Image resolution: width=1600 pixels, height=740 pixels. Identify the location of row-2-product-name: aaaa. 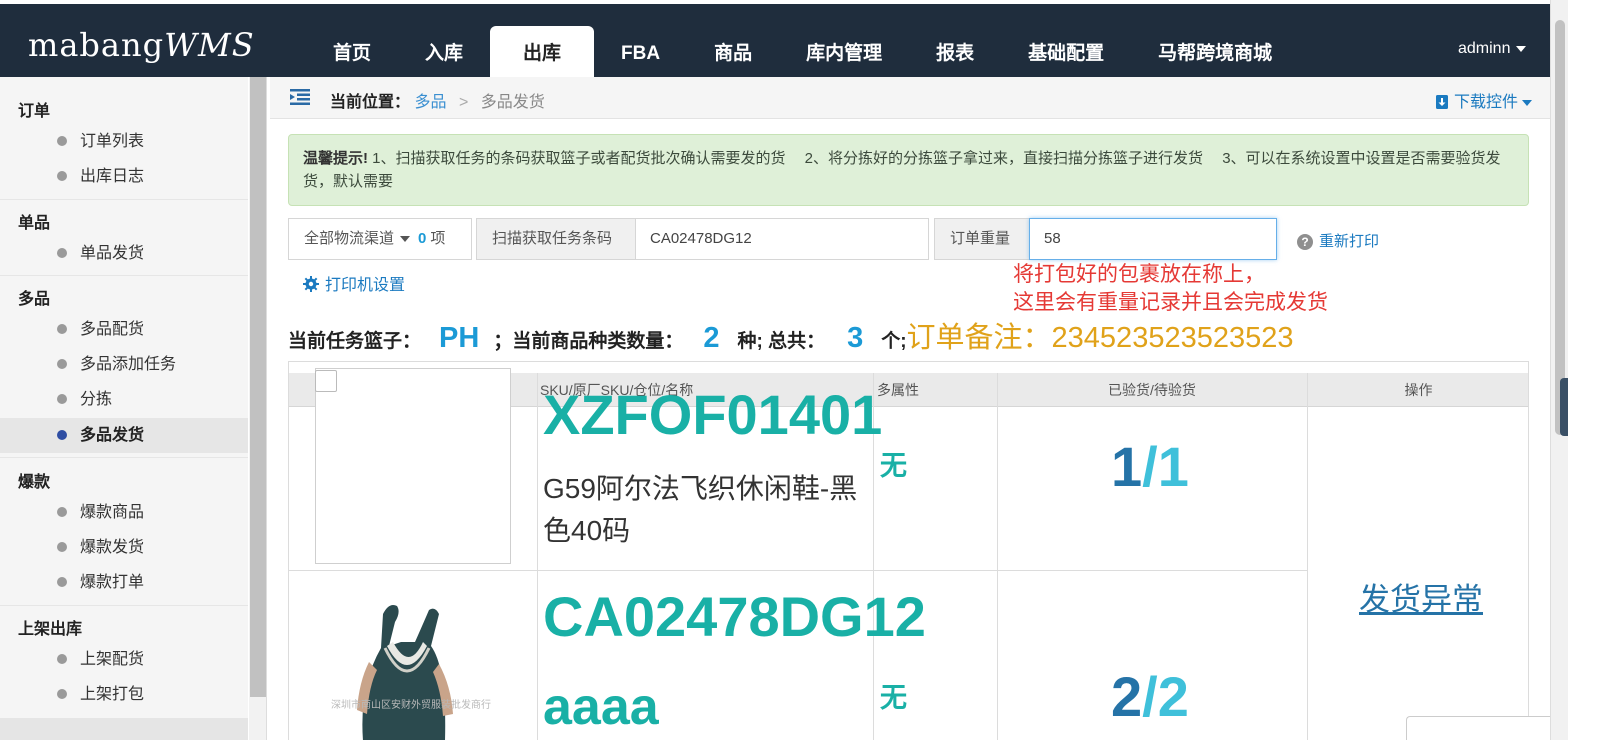
(601, 707).